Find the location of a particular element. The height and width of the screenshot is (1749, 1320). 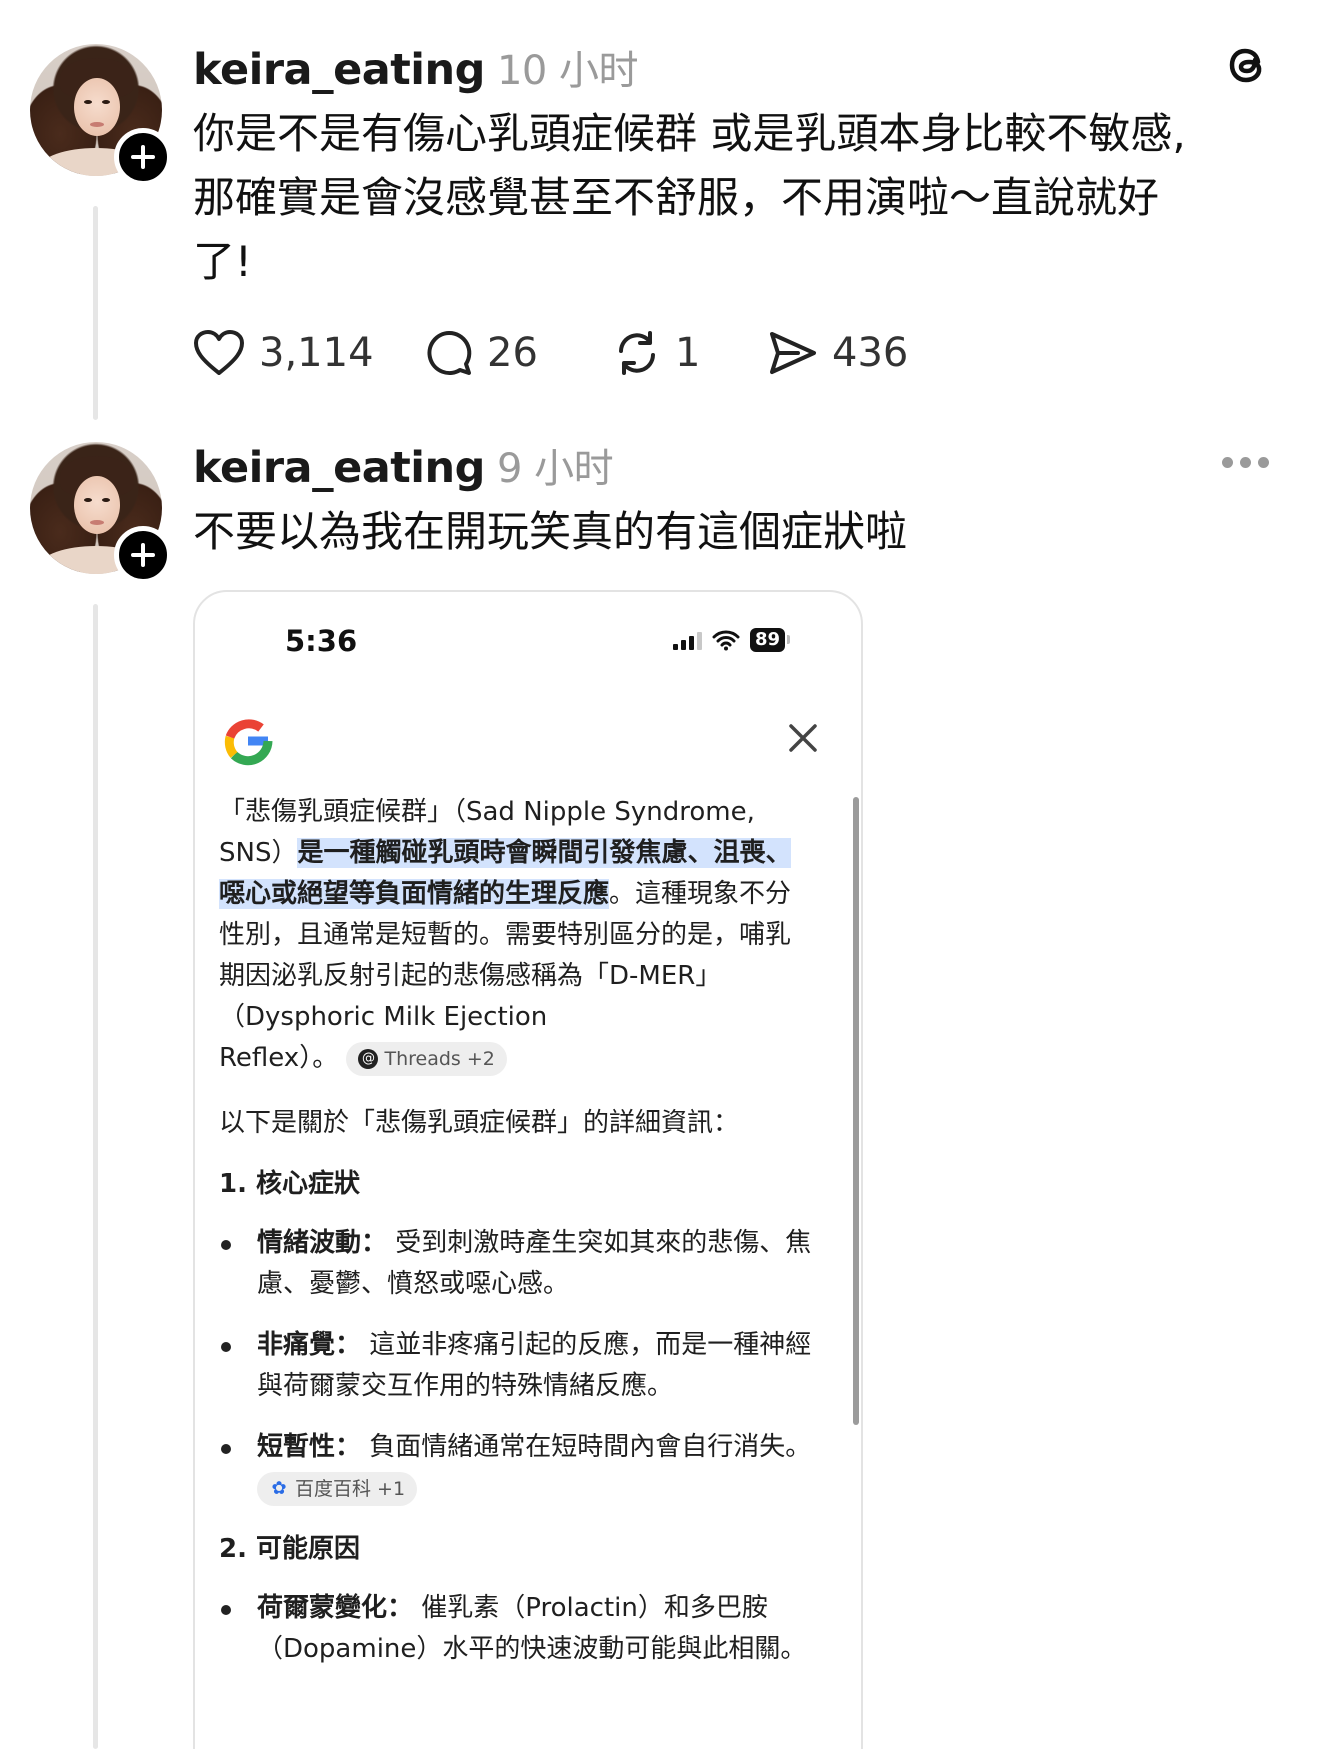

battery-icon: 89 is located at coordinates (770, 640).